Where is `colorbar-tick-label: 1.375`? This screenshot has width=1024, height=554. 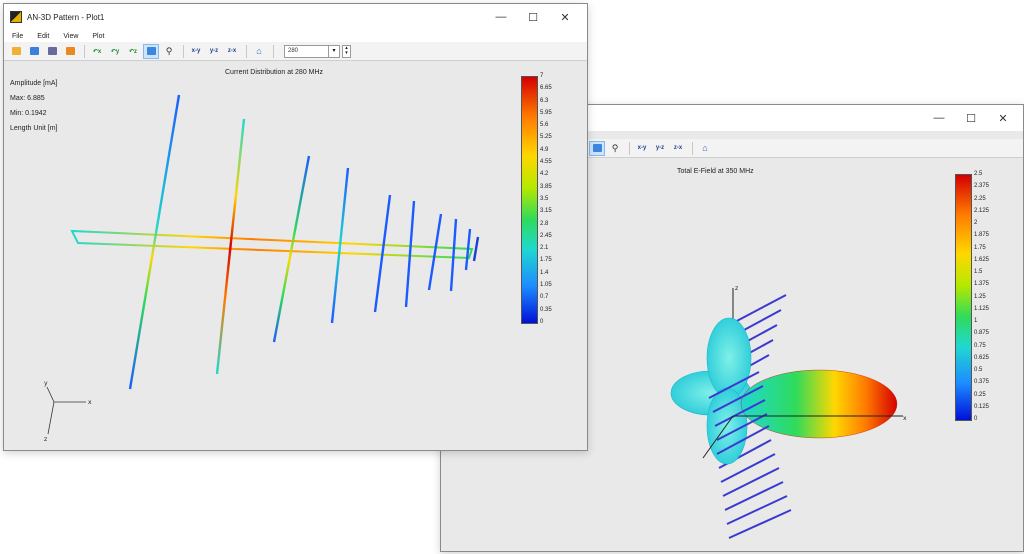
colorbar-tick-label: 1.375 is located at coordinates (982, 284).